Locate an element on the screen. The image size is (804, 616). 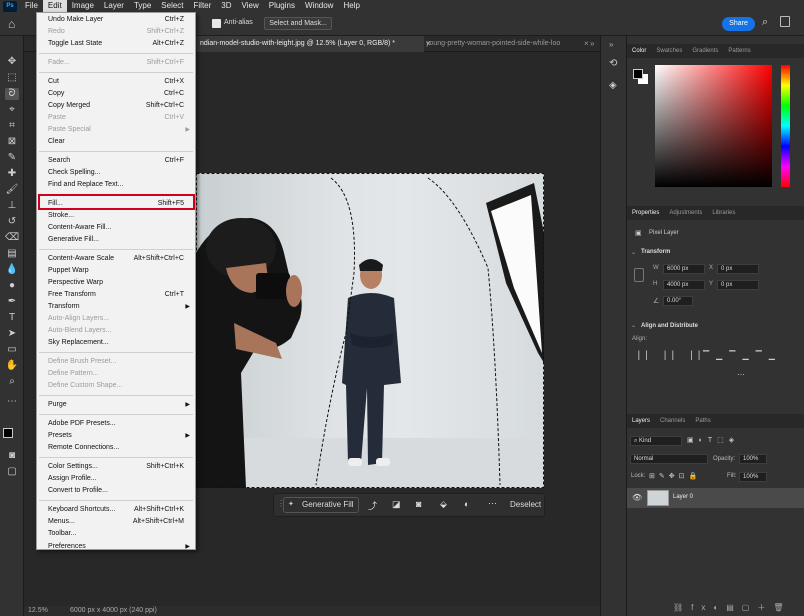
deselect-button: Deselect is located at coordinates (525, 504).